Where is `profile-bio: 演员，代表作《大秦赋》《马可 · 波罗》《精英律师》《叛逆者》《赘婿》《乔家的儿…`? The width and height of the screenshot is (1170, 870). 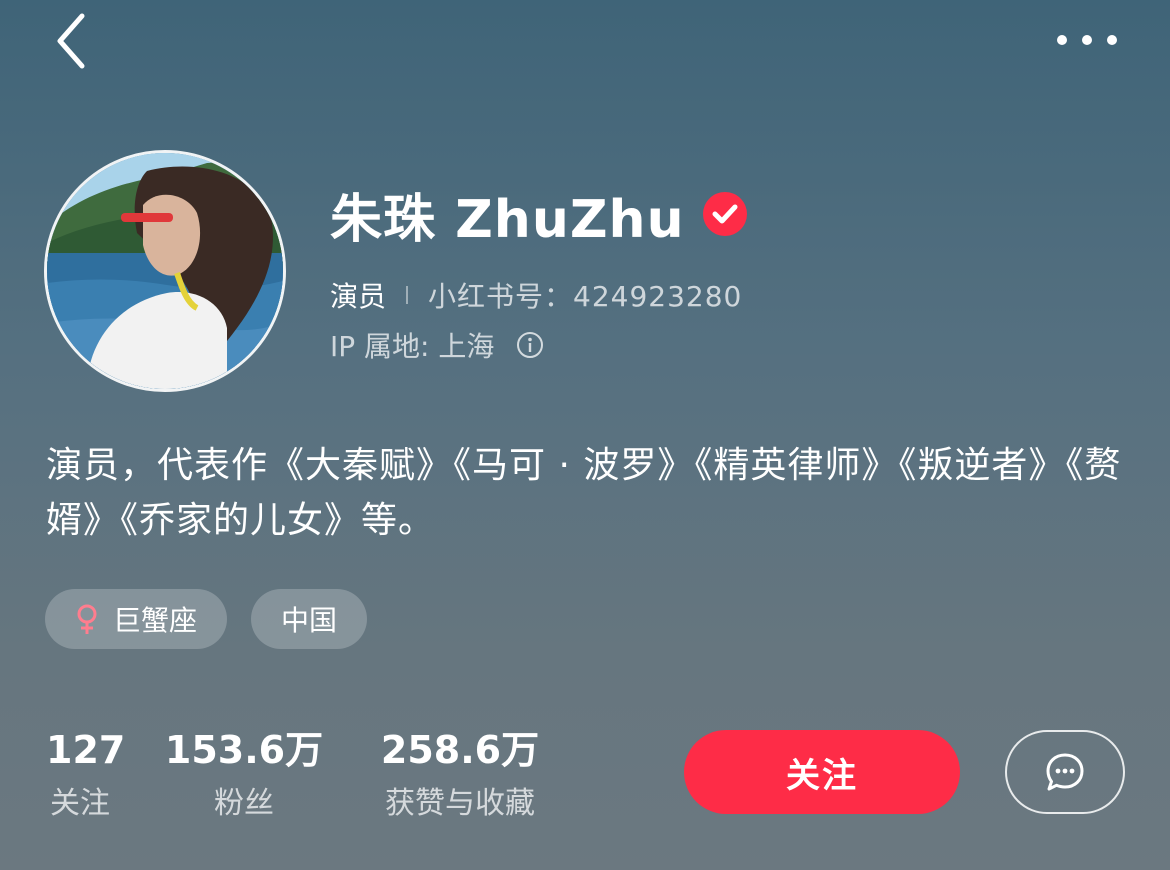
profile-bio: 演员，代表作《大秦赋》《马可 · 波罗》《精英律师》《叛逆者》《赘婿》《乔家的儿… is located at coordinates (584, 493).